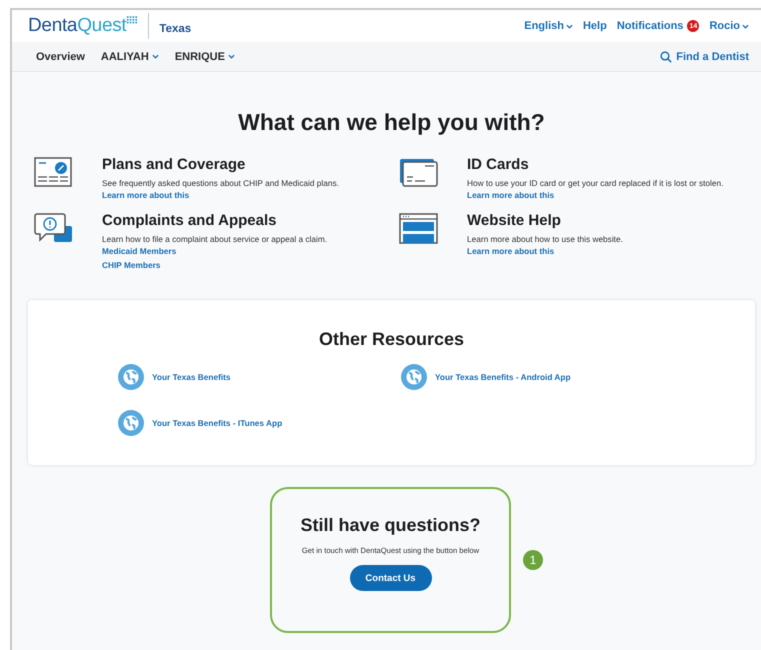 This screenshot has width=761, height=650. I want to click on search-icon, so click(666, 56).